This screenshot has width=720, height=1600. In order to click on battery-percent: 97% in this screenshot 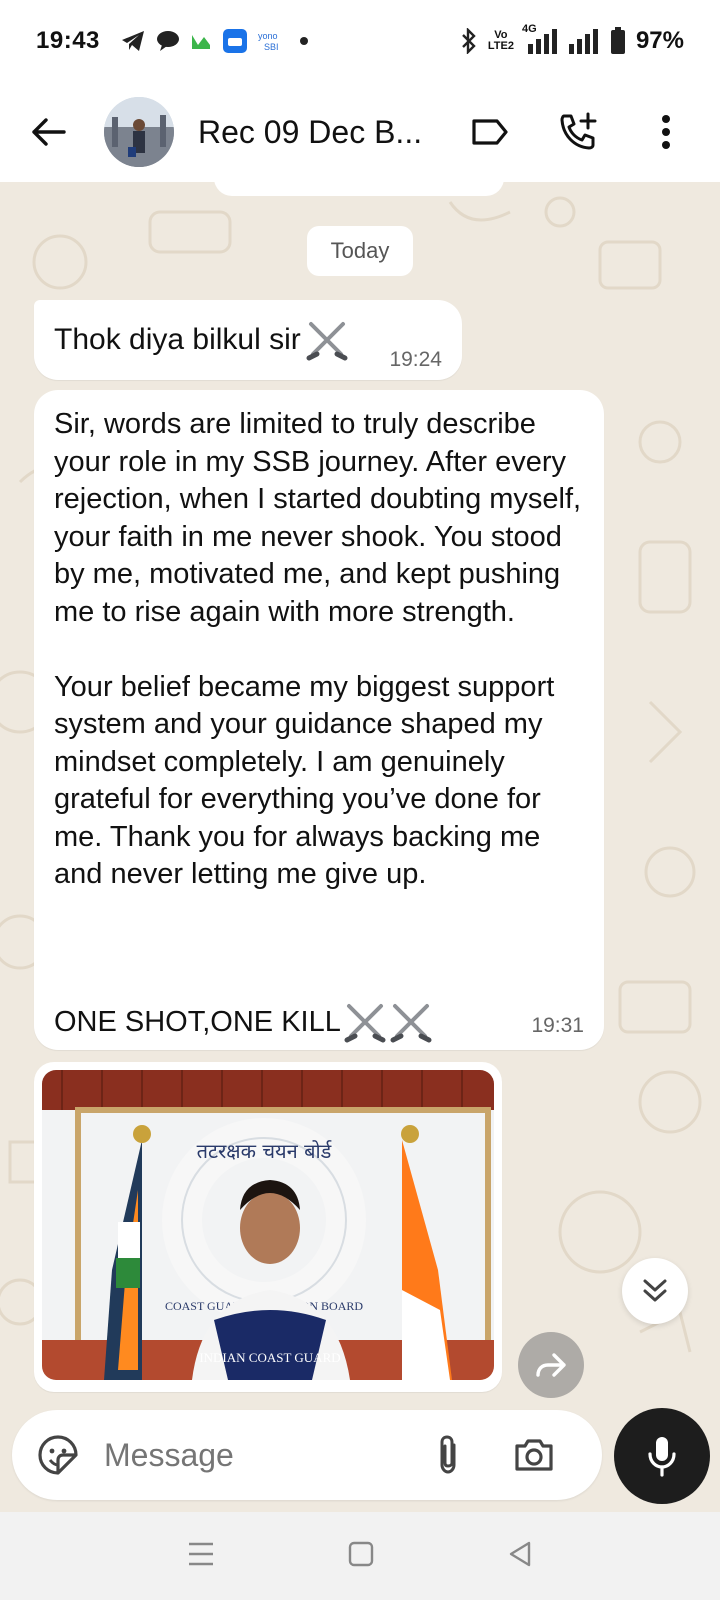, I will do `click(659, 40)`.